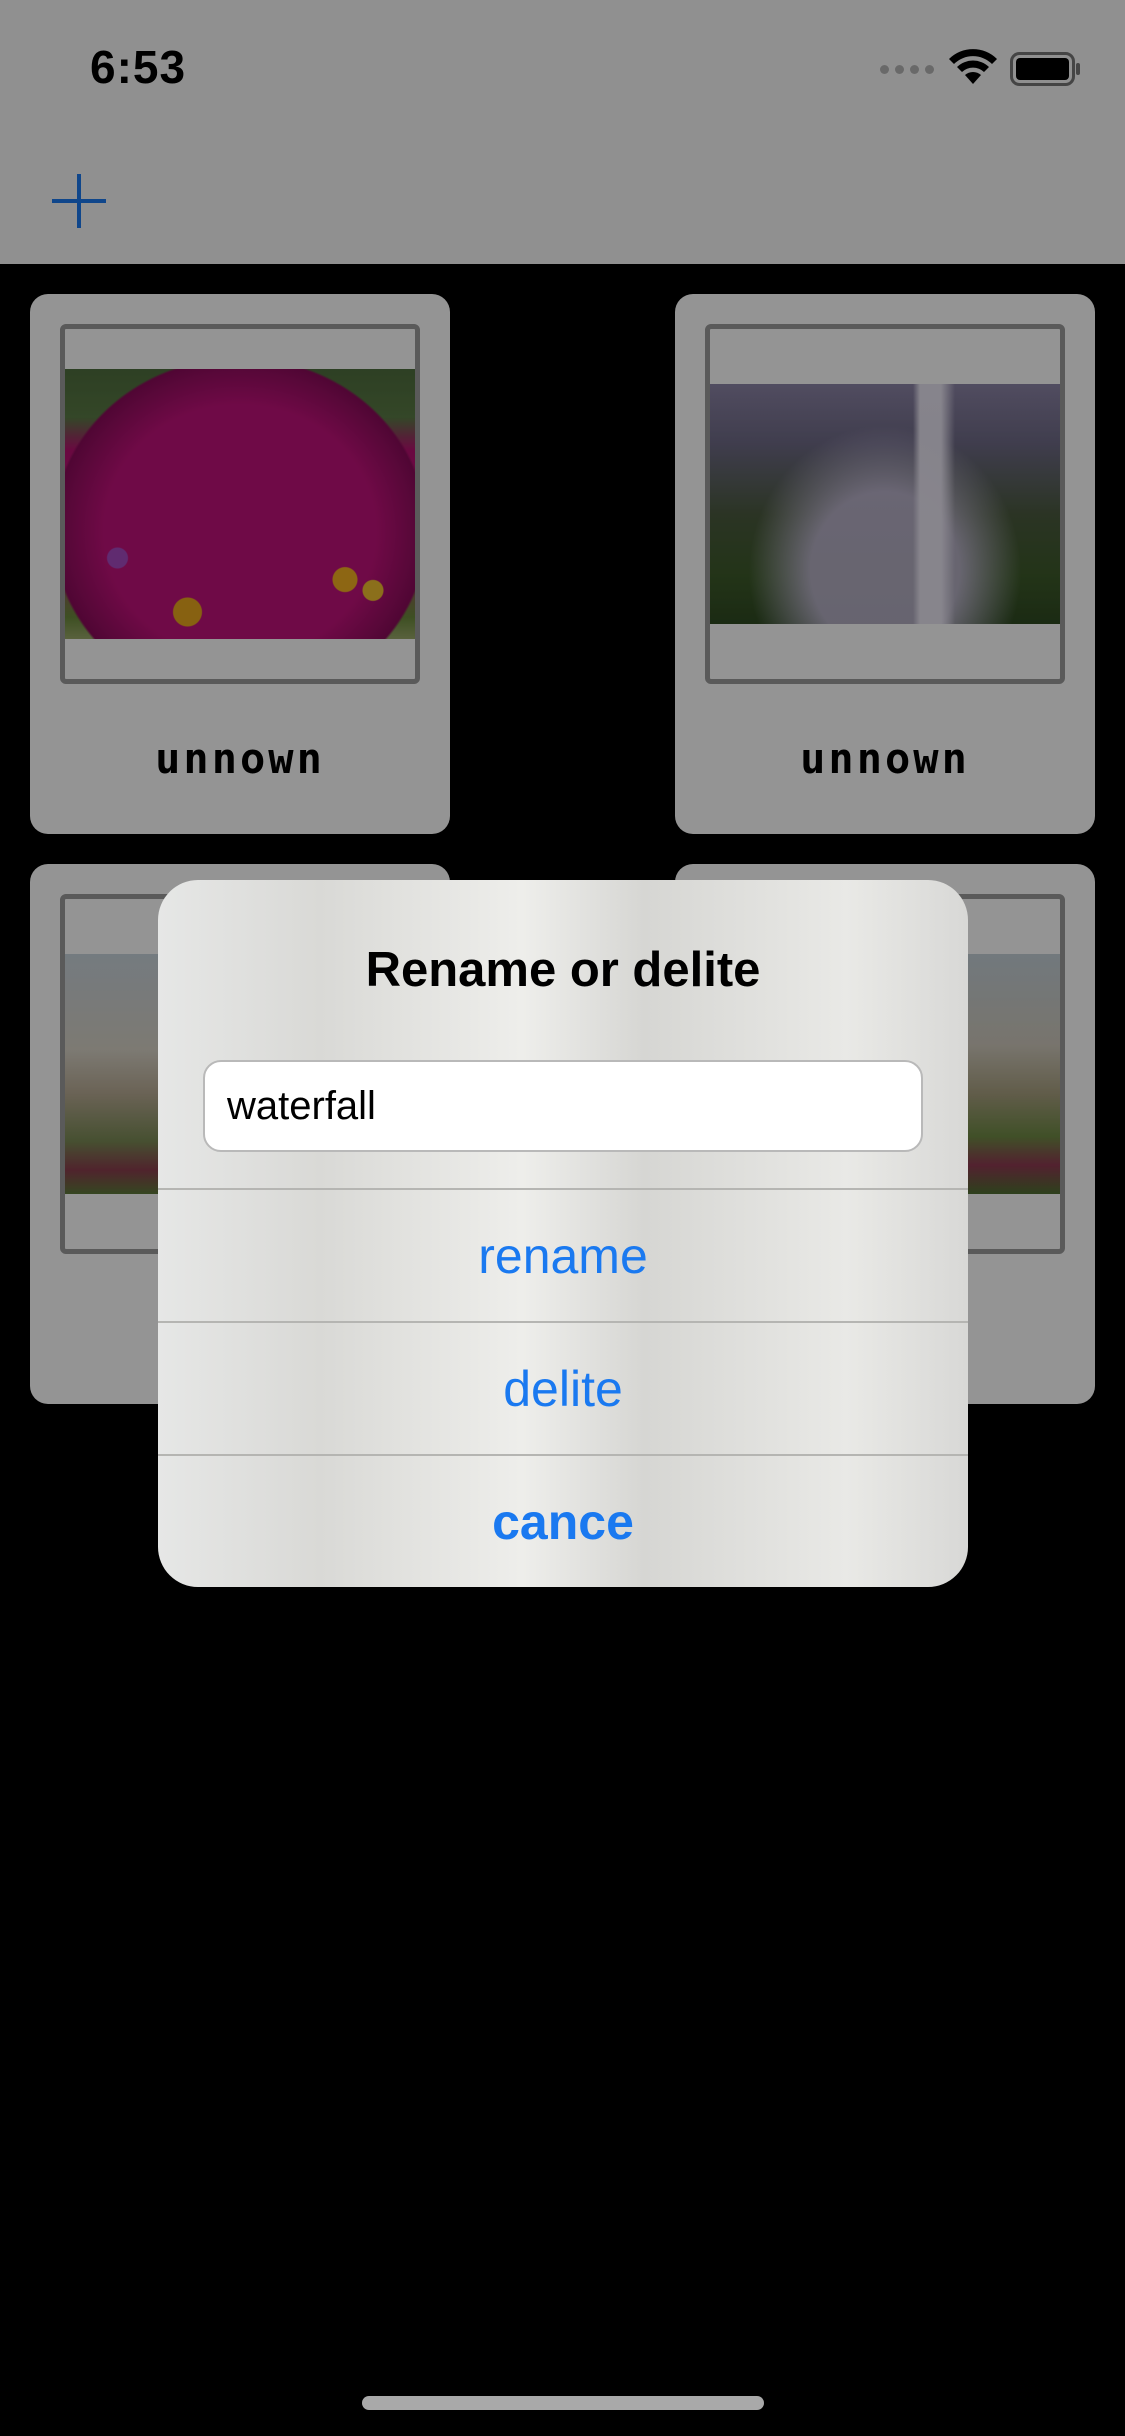 The width and height of the screenshot is (1125, 2436). I want to click on cancel-button: cance, so click(563, 1520).